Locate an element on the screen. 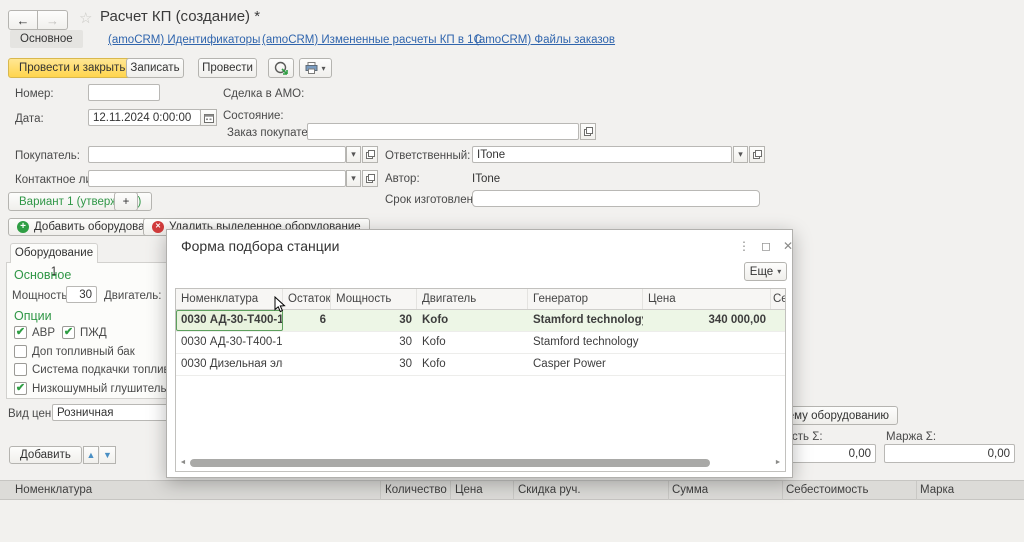  col-stock: Остаток is located at coordinates (307, 299).